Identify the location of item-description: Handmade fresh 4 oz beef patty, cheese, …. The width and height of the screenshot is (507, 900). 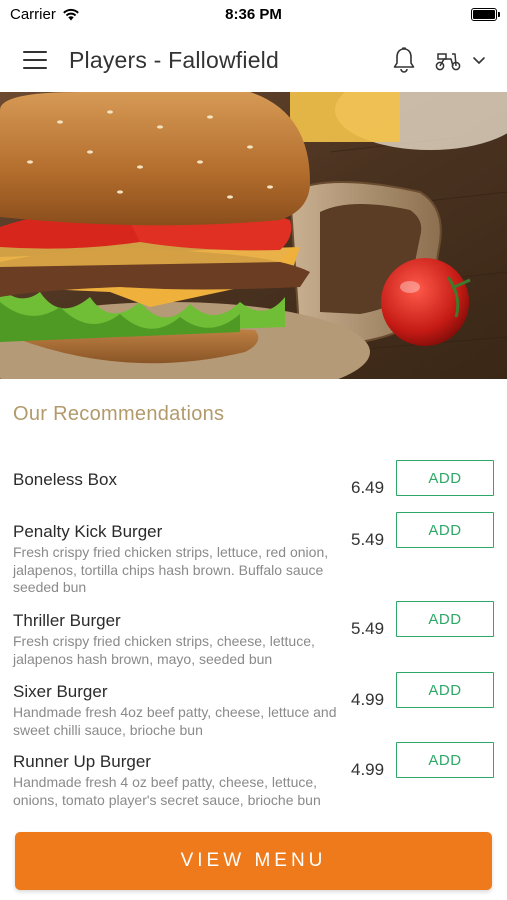
(167, 791).